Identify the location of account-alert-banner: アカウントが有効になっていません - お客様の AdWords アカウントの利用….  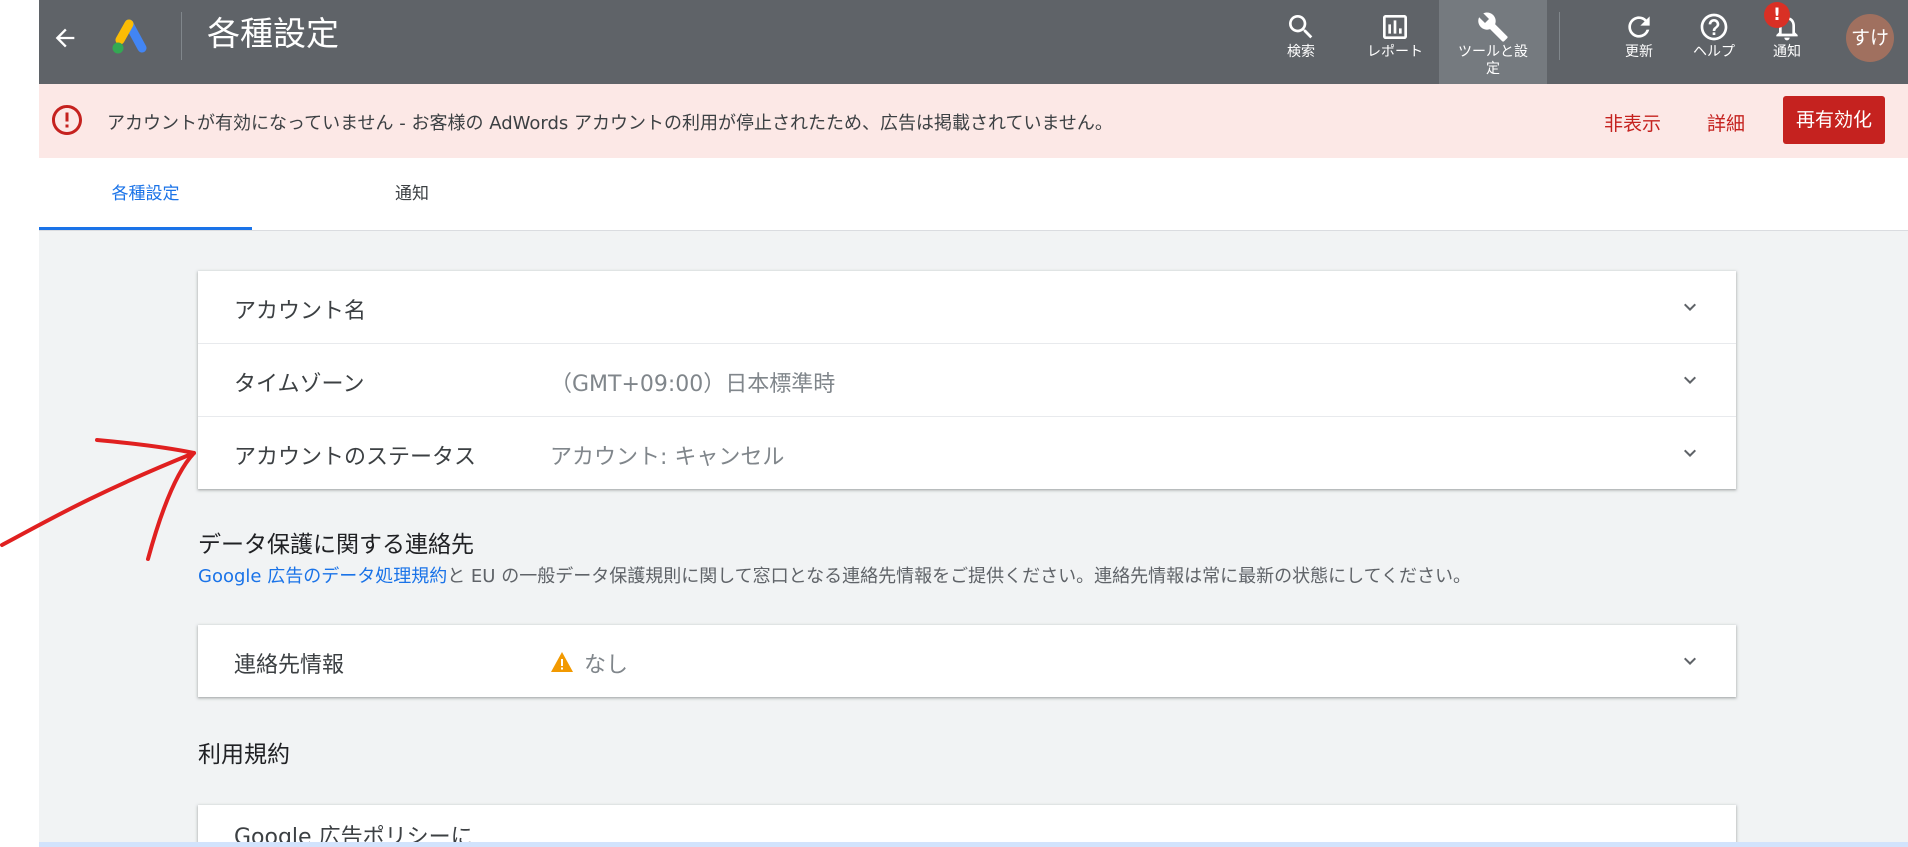
(973, 121).